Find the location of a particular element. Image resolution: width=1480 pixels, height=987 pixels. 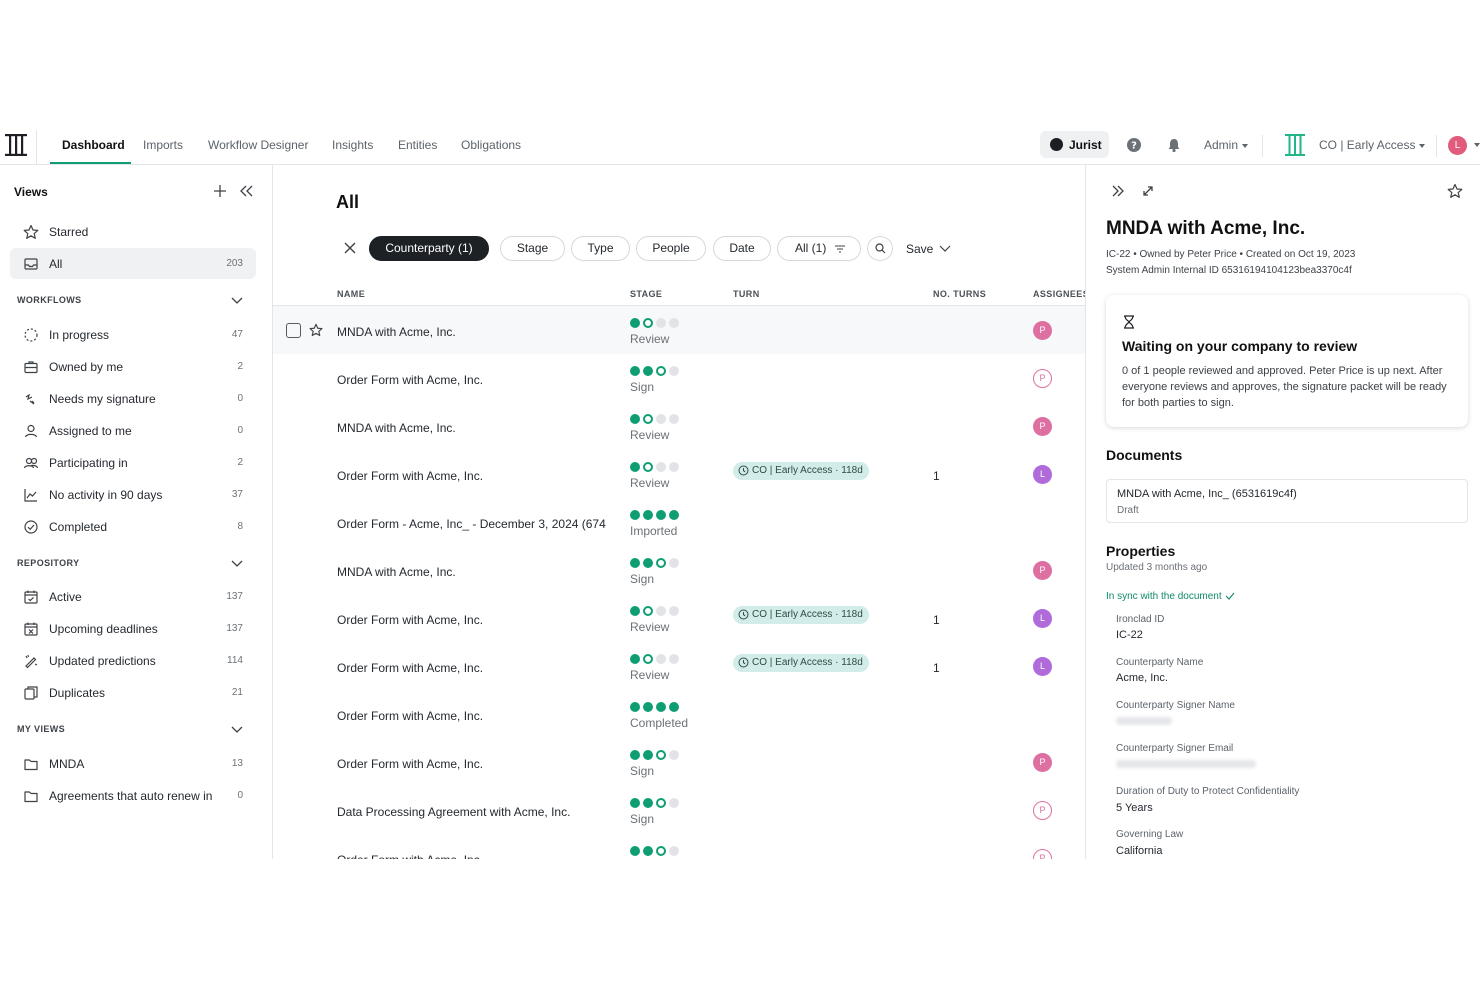

tab-workflow-designer: Workflow Designer is located at coordinates (258, 145).